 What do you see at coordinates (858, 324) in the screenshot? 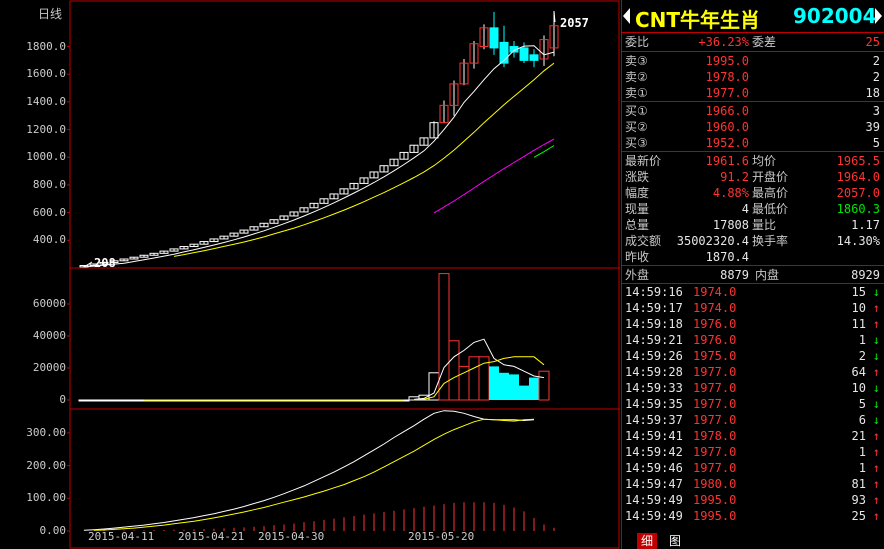
I see `tick-volume: 11` at bounding box center [858, 324].